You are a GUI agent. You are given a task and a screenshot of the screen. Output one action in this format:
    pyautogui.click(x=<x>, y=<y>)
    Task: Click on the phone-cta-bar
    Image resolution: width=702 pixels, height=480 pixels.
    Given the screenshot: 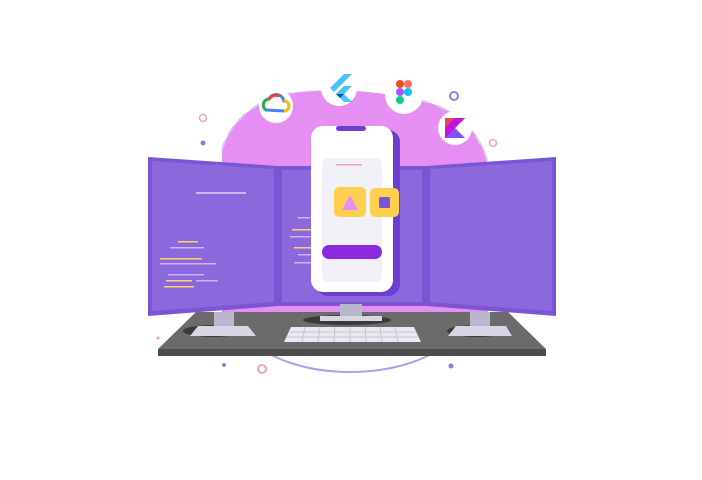 What is the action you would take?
    pyautogui.click(x=352, y=252)
    